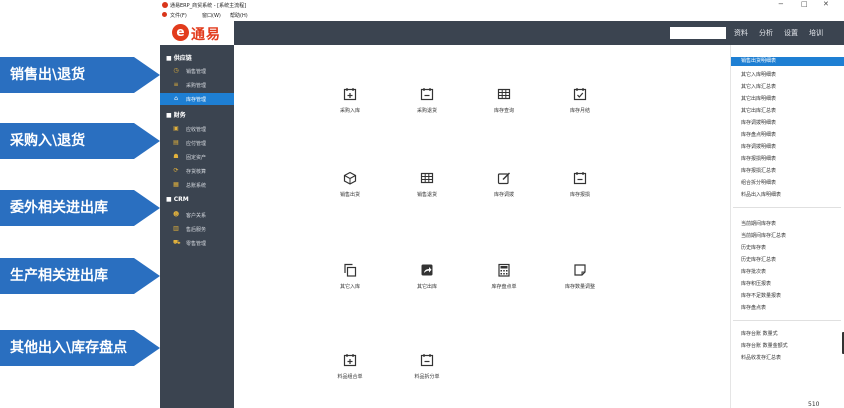 The height and width of the screenshot is (408, 844). I want to click on top-header: e 通易 资料 分析 设置 培训, so click(502, 33).